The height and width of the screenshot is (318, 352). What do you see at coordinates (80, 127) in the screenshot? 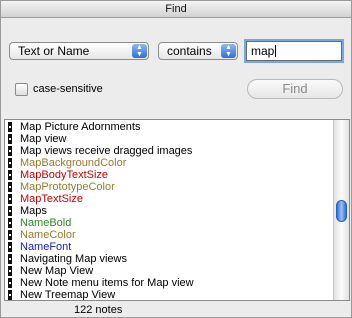
I see `list-item-label: Map Picture Adornments` at bounding box center [80, 127].